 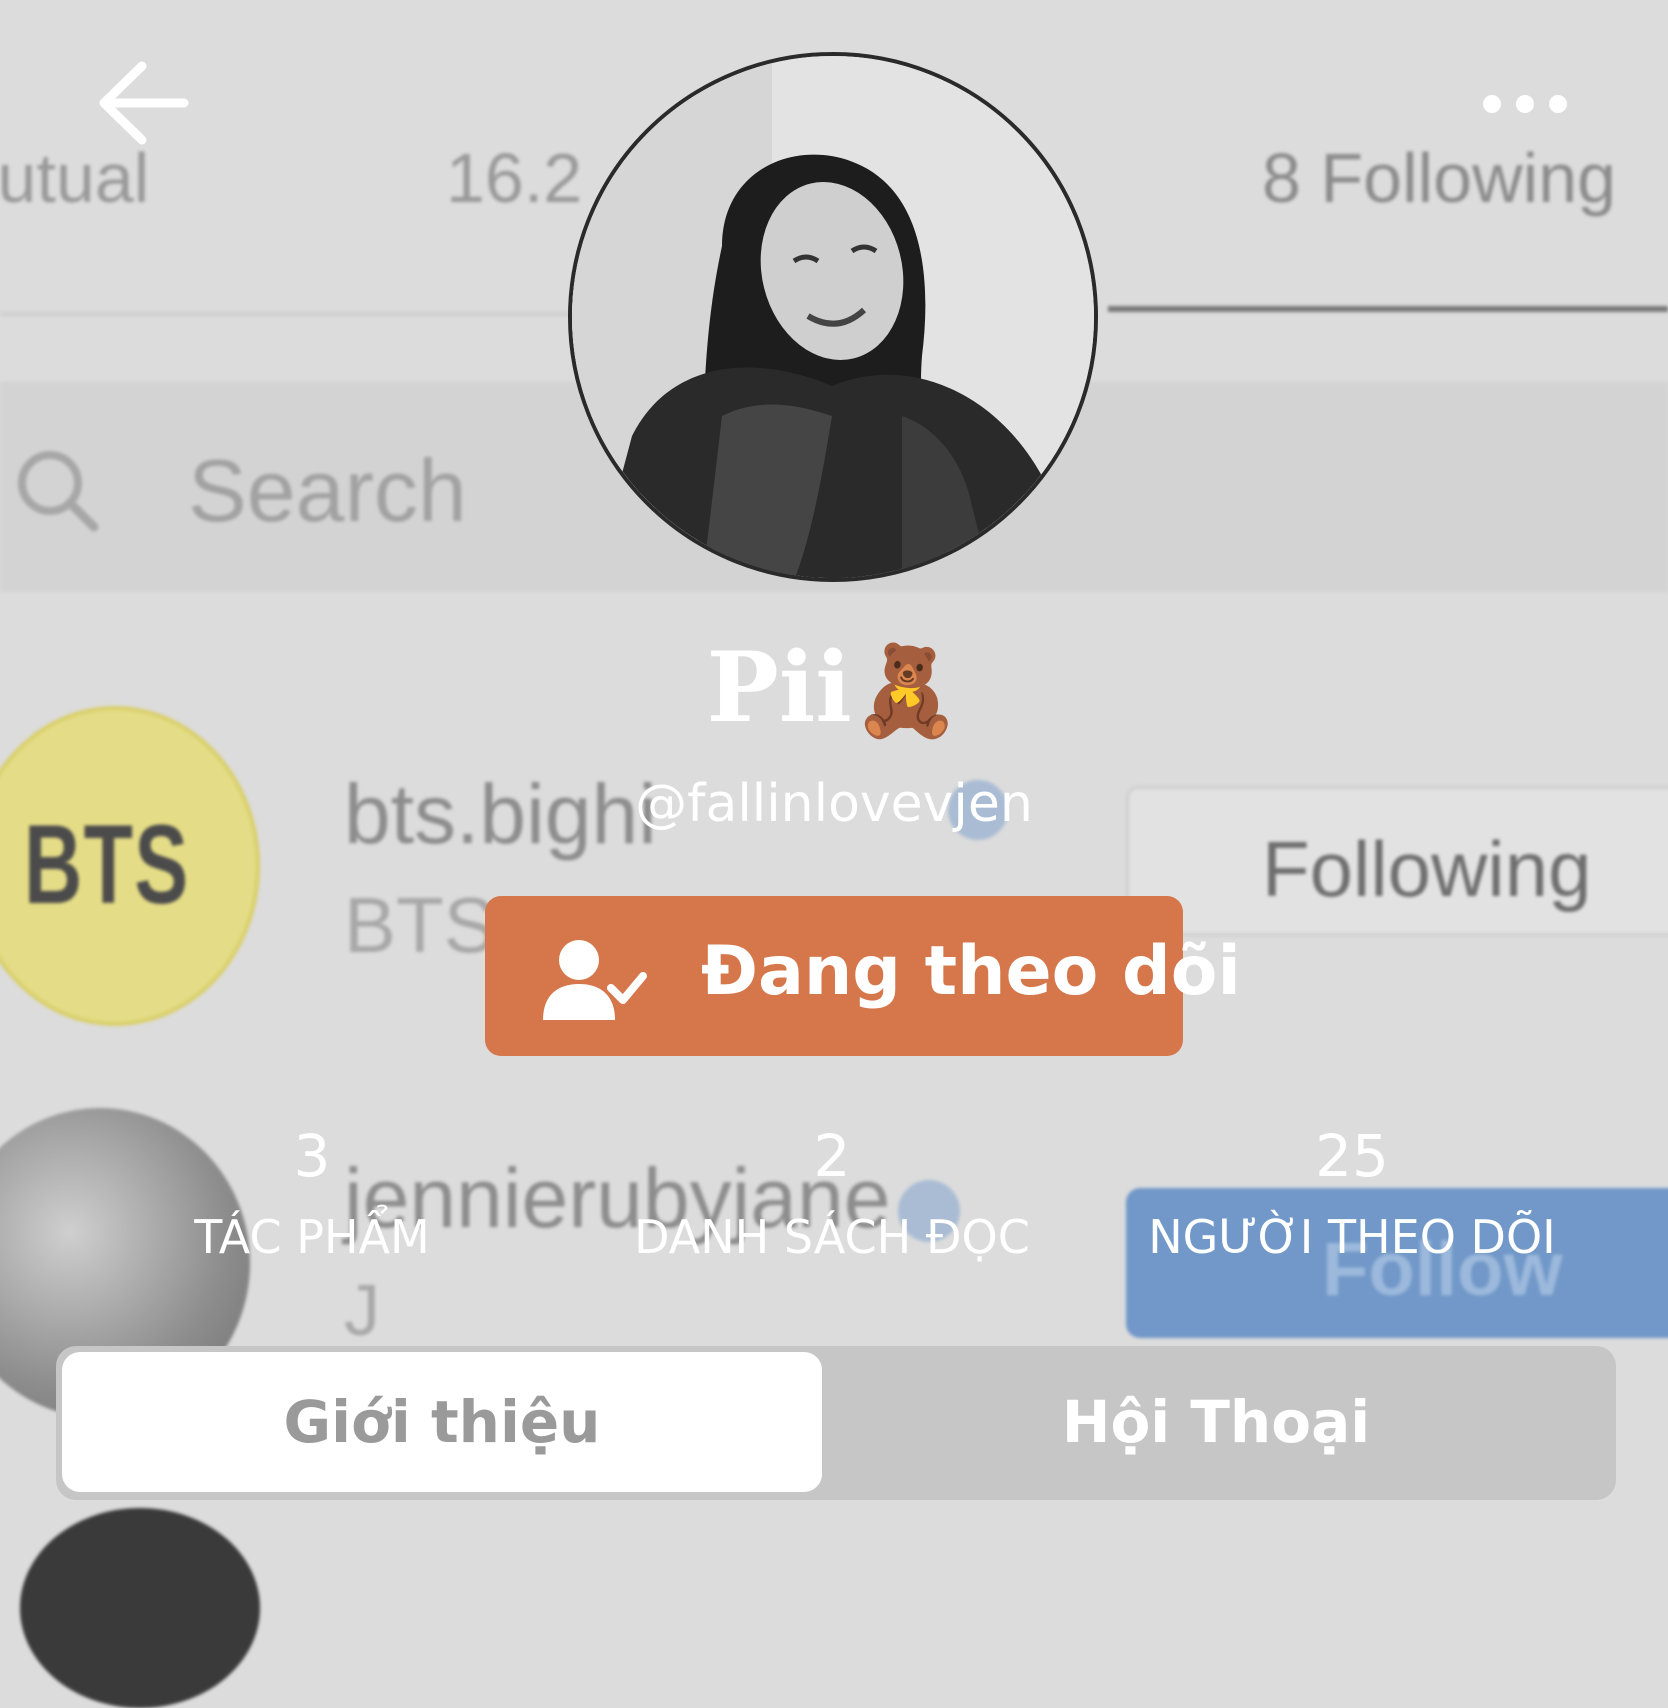 I want to click on stat-label: TÁC PHẨM, so click(x=312, y=1237).